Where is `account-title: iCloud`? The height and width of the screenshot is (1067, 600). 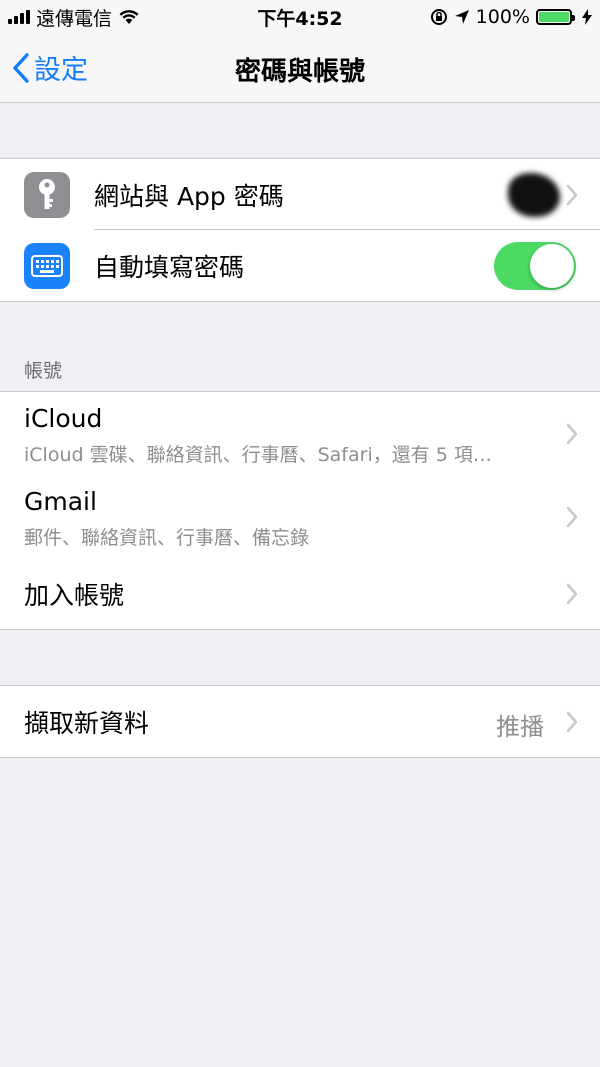
account-title: iCloud is located at coordinates (63, 418).